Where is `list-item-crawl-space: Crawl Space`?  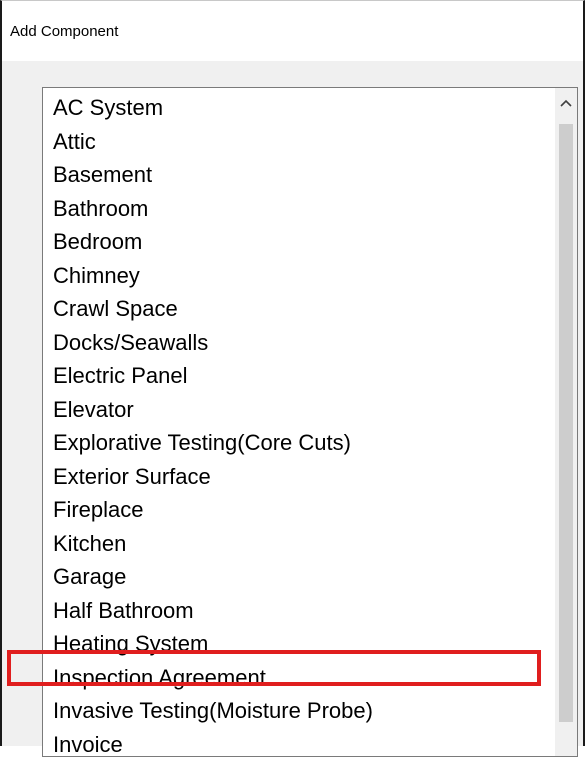
list-item-crawl-space: Crawl Space is located at coordinates (300, 309).